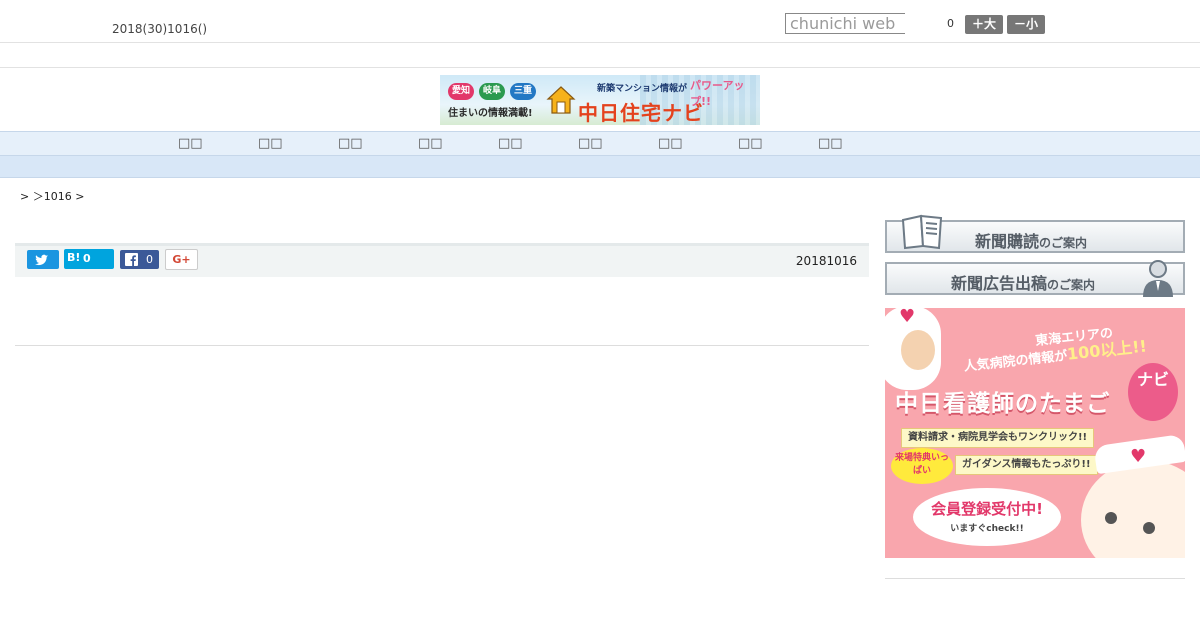  What do you see at coordinates (1026, 24) in the screenshot?
I see `font-smaller-button: －小` at bounding box center [1026, 24].